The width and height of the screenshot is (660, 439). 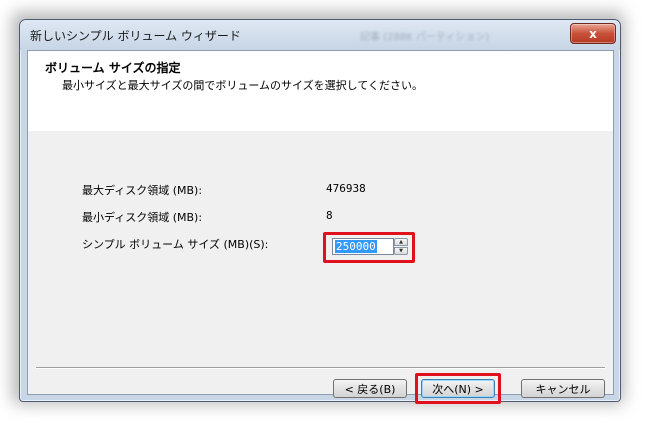 I want to click on title-bar: 新しいシンプル ボリューム ウィザード 記事 (288K パーティション) x, so click(x=320, y=35).